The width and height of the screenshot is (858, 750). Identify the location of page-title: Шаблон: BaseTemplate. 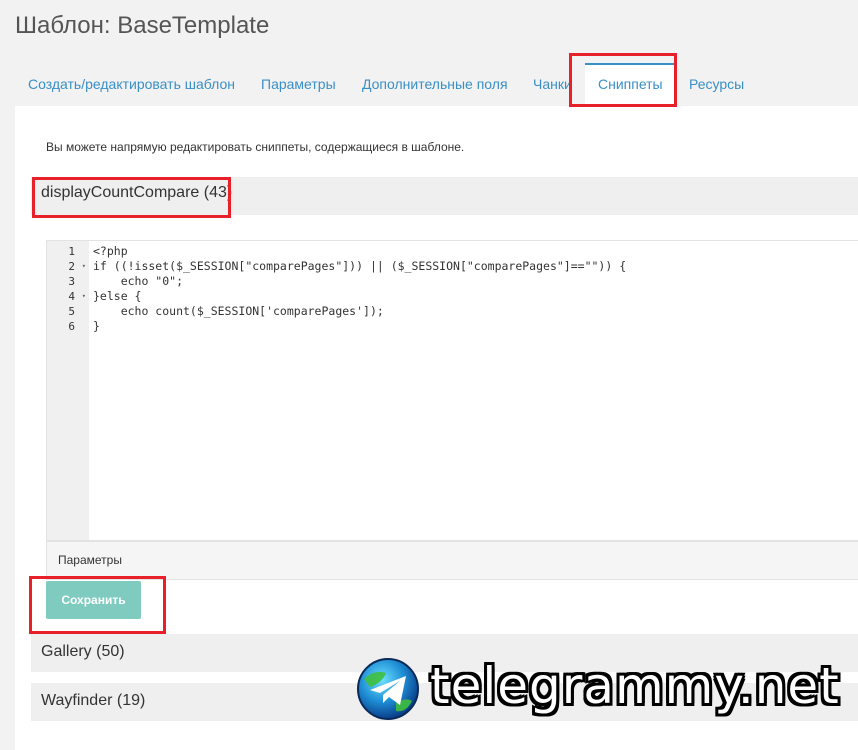
(142, 25).